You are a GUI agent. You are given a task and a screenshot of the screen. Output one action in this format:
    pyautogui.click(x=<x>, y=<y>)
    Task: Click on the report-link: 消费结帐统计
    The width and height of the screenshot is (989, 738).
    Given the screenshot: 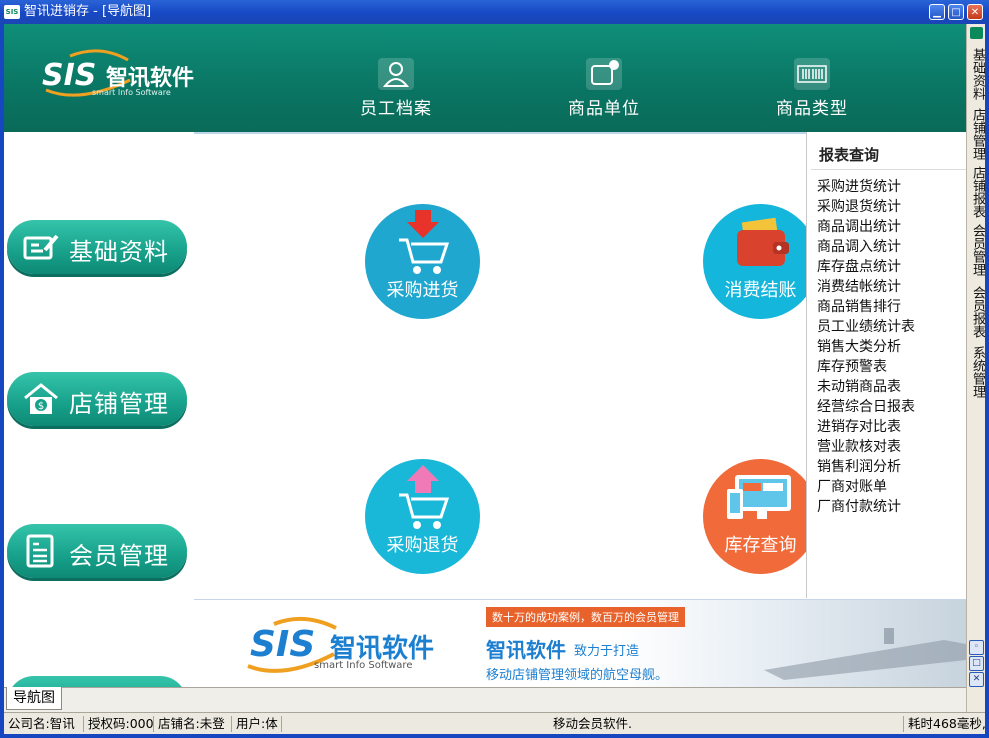 What is the action you would take?
    pyautogui.click(x=859, y=286)
    